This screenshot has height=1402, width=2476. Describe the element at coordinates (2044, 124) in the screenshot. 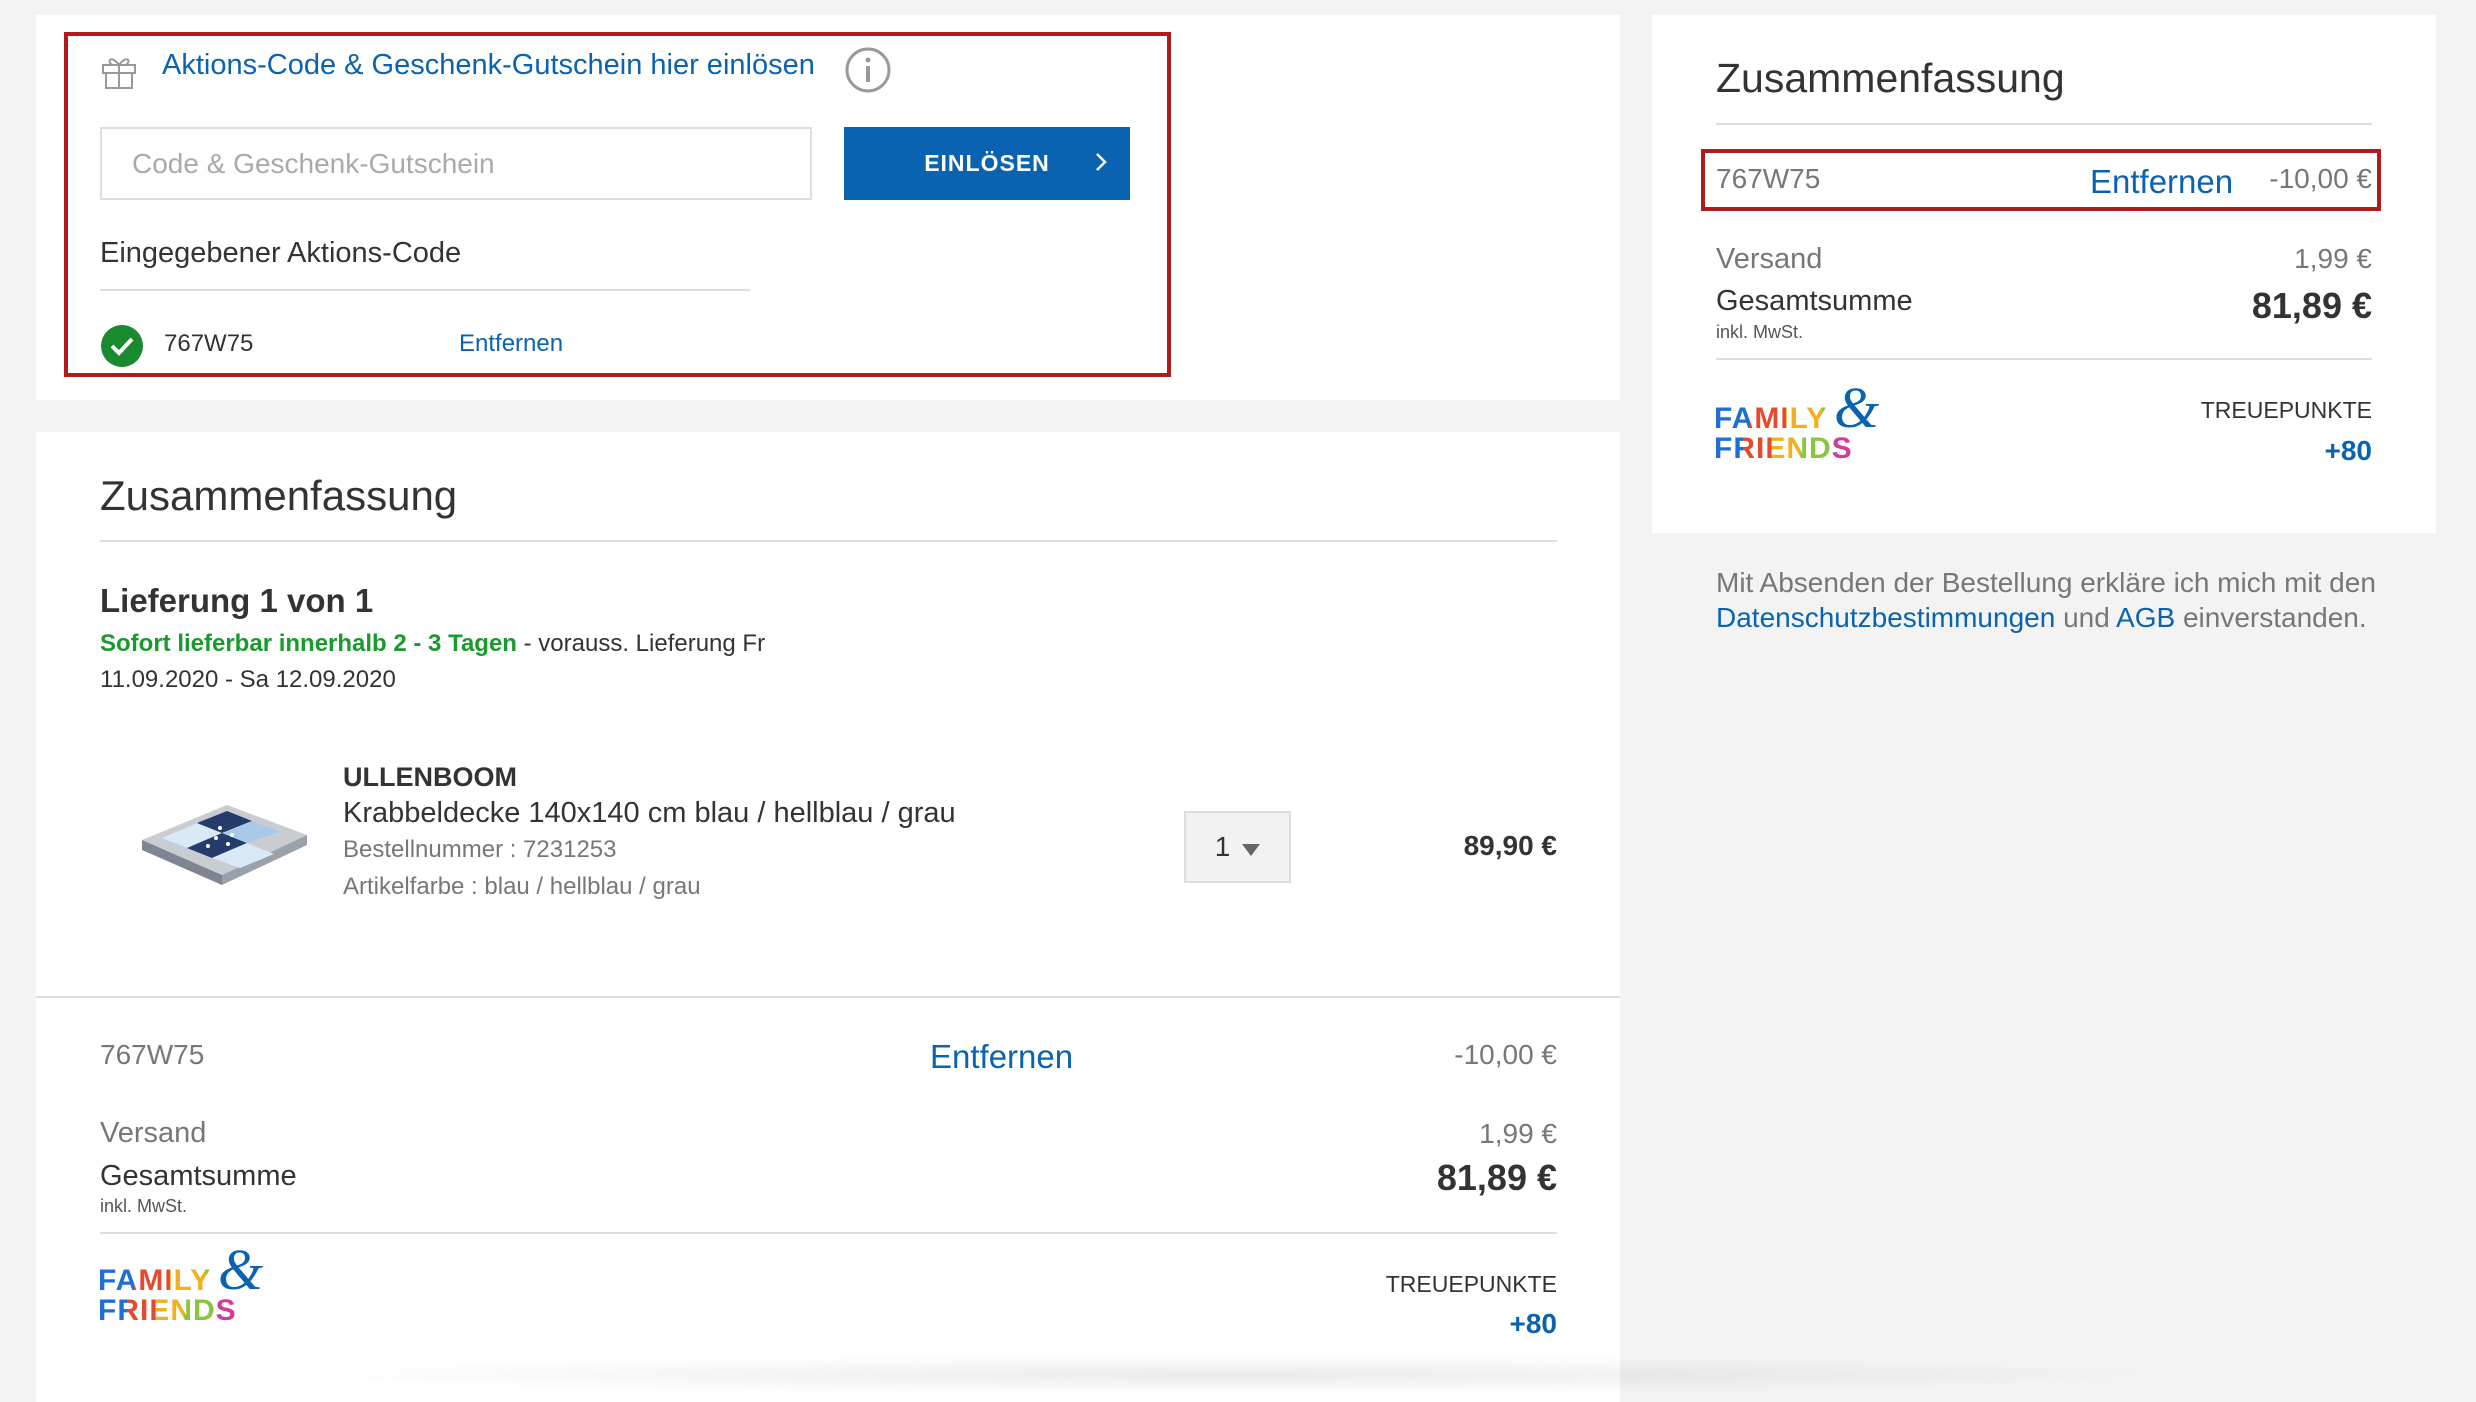

I see `side-title-divider` at that location.